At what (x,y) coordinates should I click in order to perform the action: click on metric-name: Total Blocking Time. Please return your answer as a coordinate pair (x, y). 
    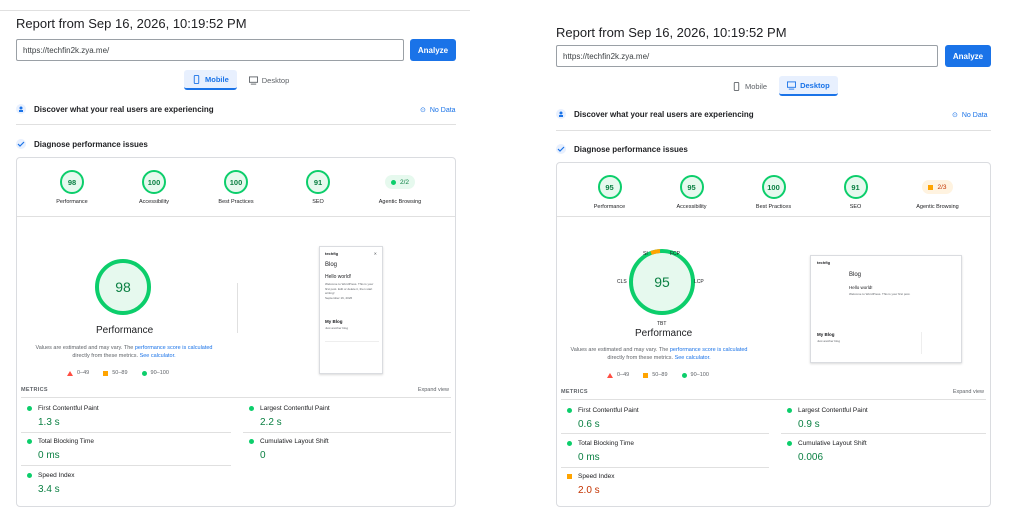
    Looking at the image, I should click on (66, 441).